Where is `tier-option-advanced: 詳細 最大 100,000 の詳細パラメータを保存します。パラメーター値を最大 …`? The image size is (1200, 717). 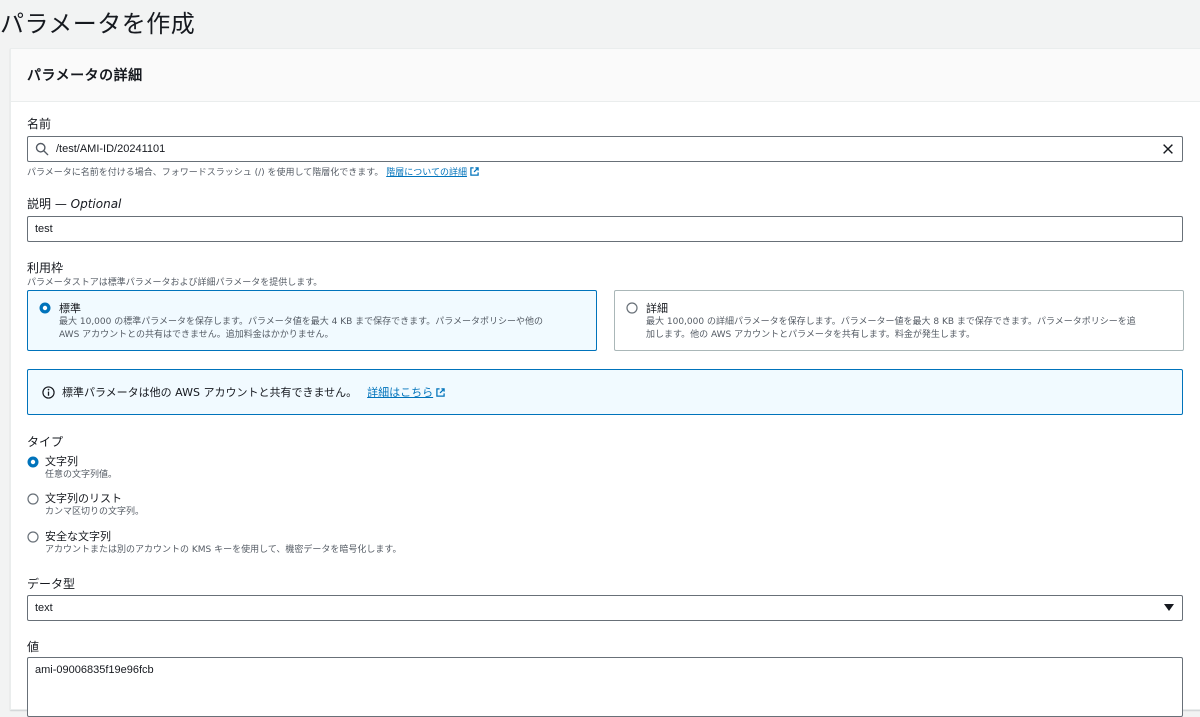
tier-option-advanced: 詳細 最大 100,000 の詳細パラメータを保存します。パラメーター値を最大 … is located at coordinates (899, 320).